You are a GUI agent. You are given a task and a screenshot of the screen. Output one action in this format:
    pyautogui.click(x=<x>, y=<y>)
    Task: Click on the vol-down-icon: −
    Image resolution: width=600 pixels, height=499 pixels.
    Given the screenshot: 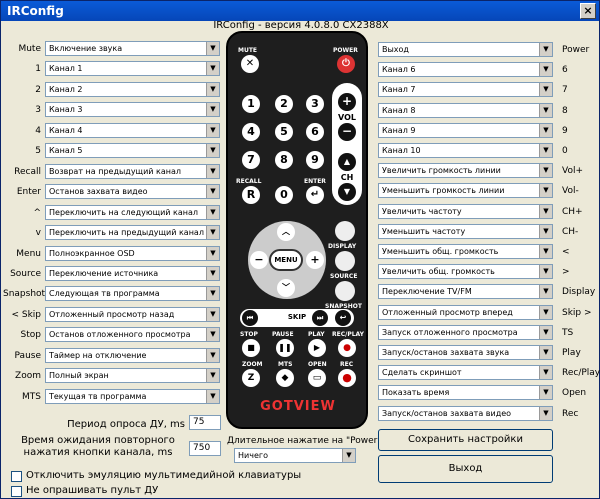 What is the action you would take?
    pyautogui.click(x=347, y=132)
    